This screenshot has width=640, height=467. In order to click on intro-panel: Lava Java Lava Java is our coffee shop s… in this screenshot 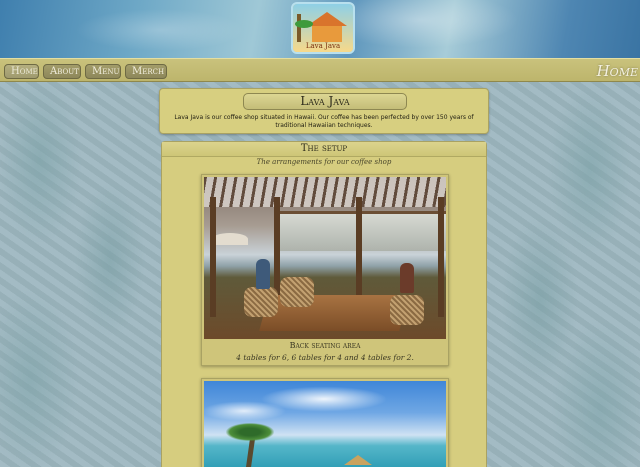, I will do `click(324, 111)`.